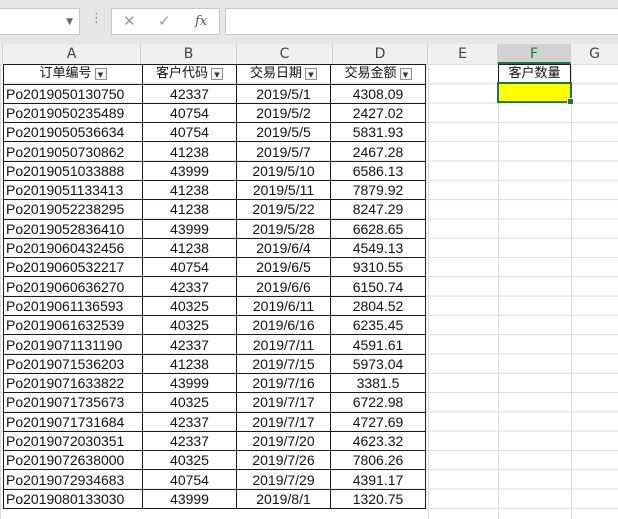  What do you see at coordinates (378, 306) in the screenshot?
I see `trade-amount-cell: 2804.52` at bounding box center [378, 306].